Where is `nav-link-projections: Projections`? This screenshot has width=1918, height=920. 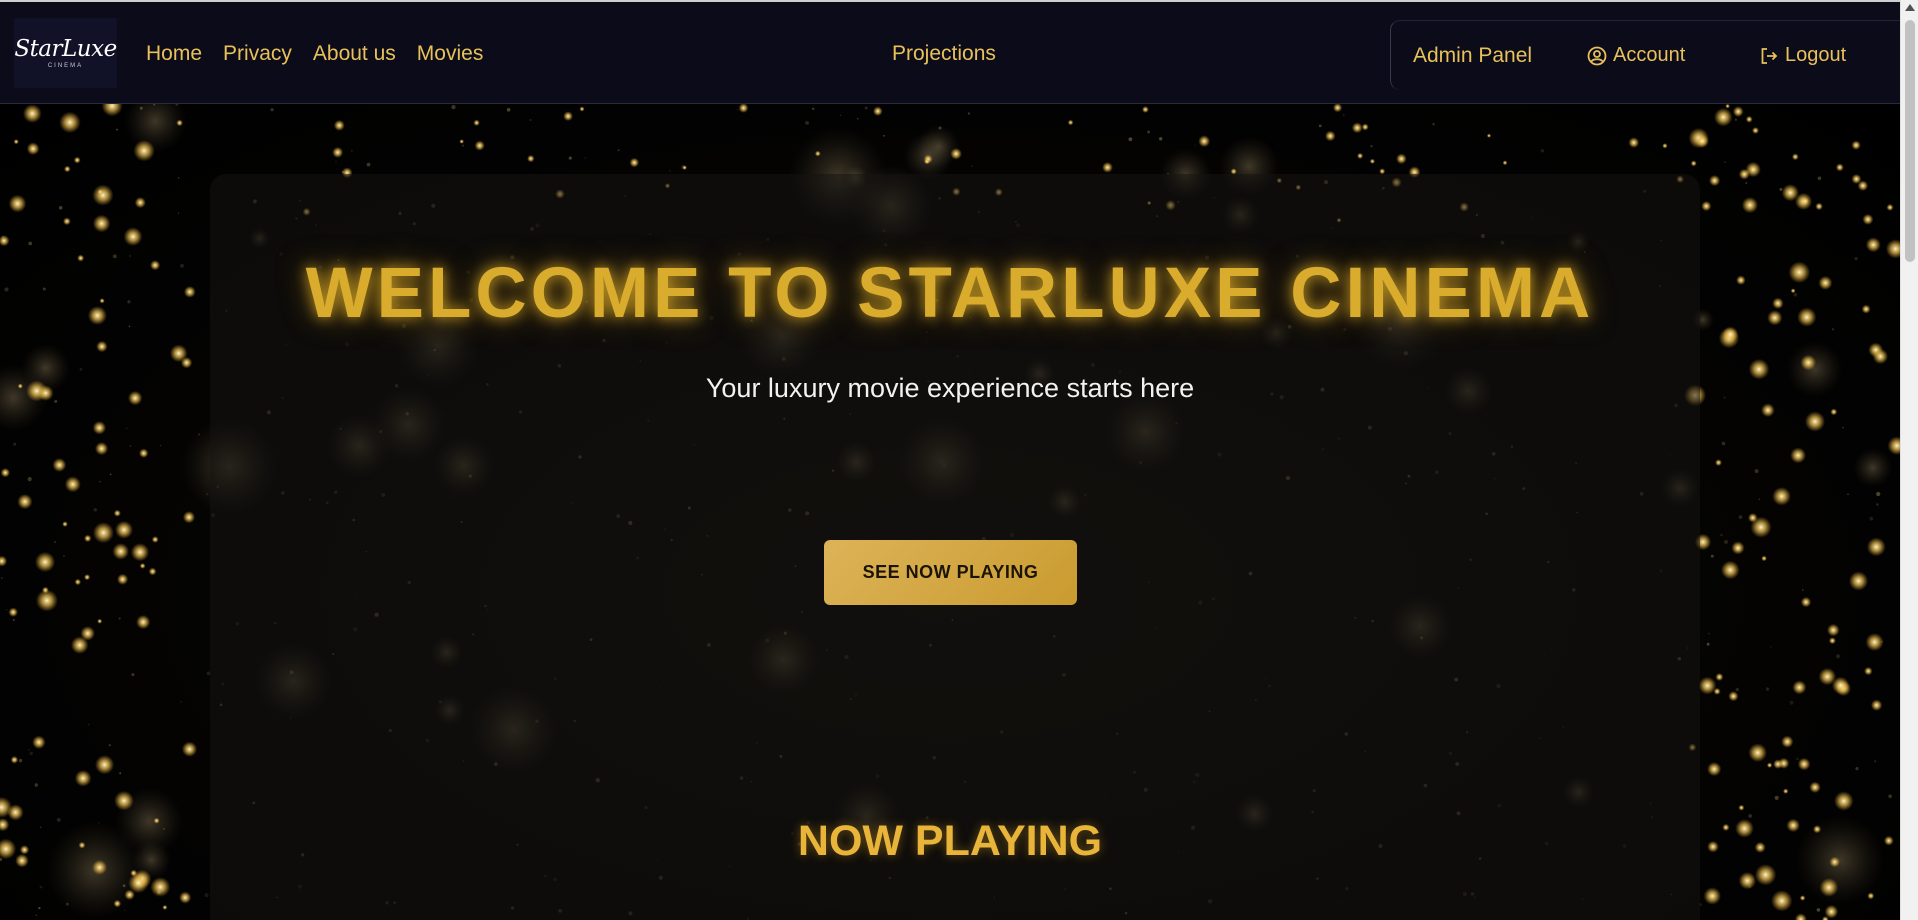 nav-link-projections: Projections is located at coordinates (944, 54).